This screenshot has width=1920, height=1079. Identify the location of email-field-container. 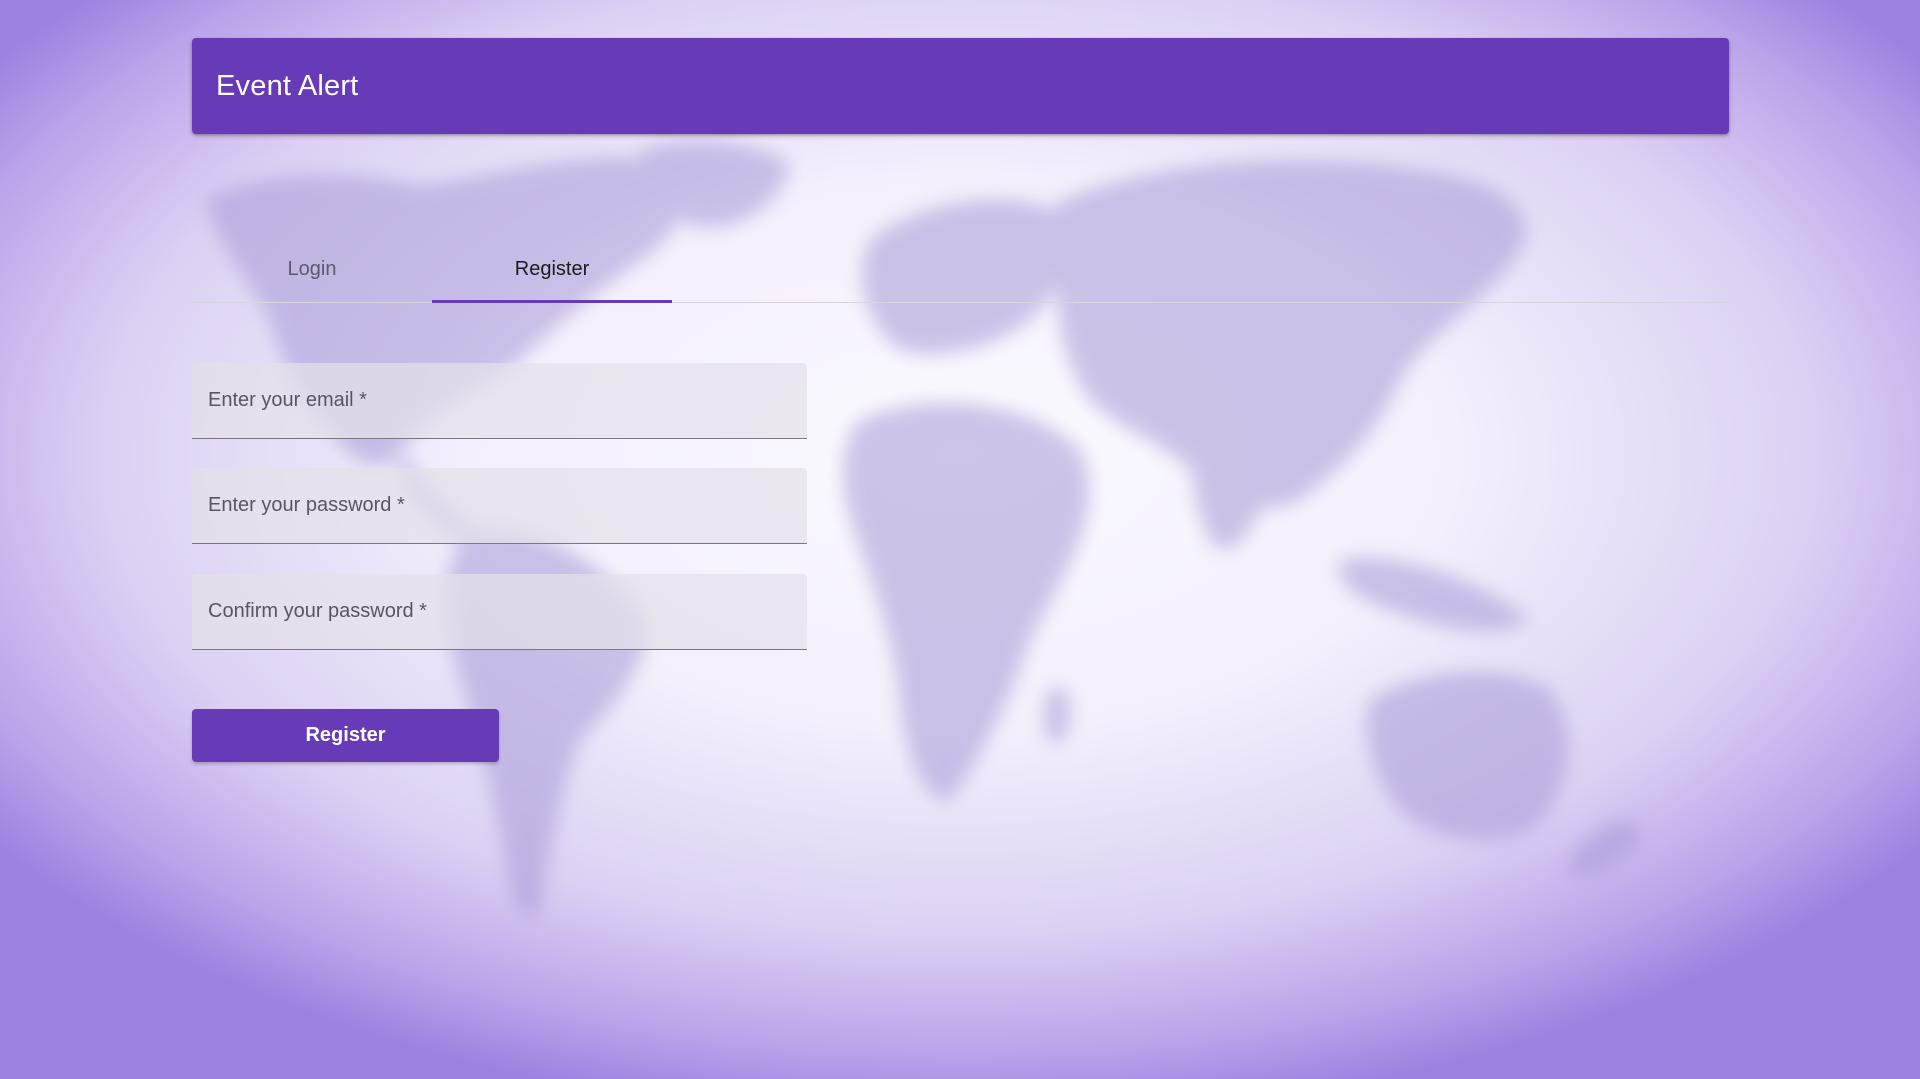
(499, 401).